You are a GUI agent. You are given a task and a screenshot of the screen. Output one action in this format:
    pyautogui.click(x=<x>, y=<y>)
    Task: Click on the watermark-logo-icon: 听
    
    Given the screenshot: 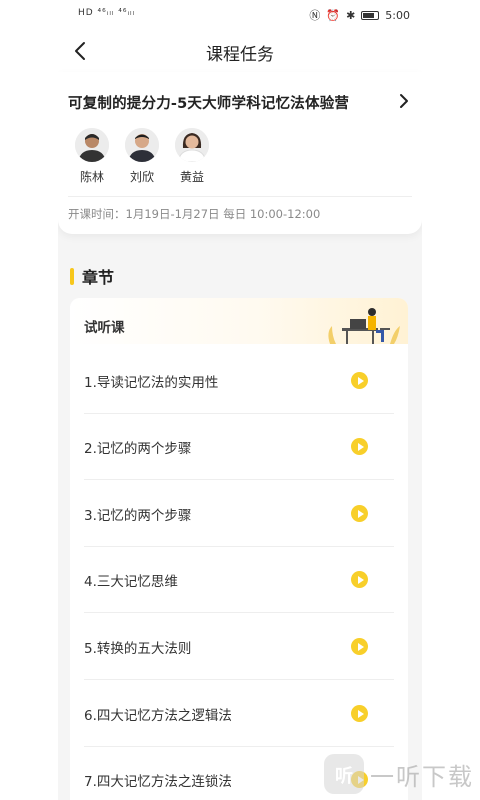 What is the action you would take?
    pyautogui.click(x=344, y=774)
    